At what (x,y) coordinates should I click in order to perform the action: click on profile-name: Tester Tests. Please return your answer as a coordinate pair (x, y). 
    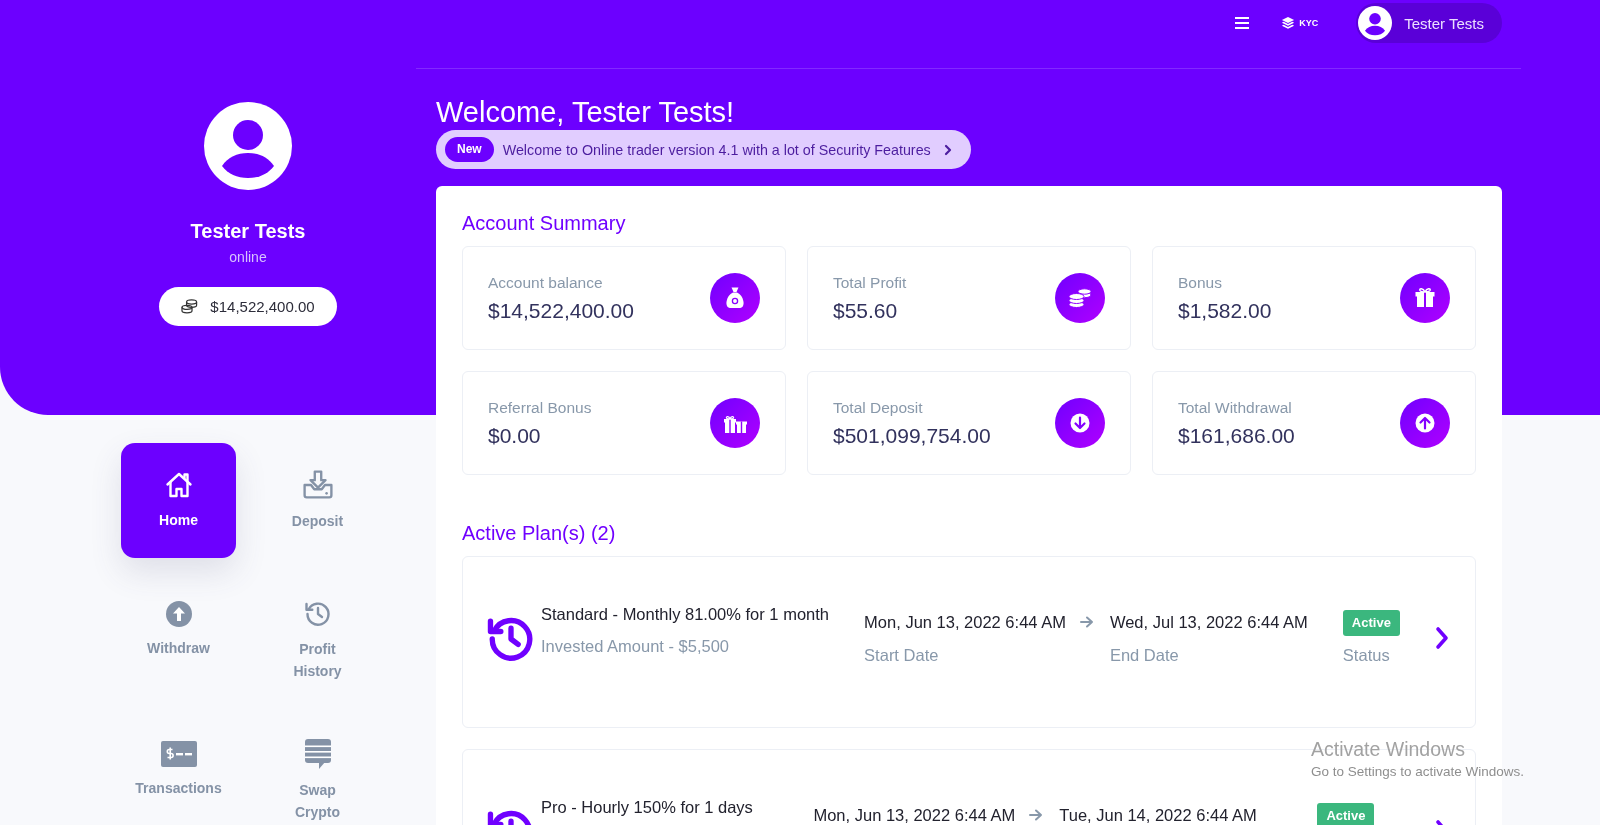
    Looking at the image, I should click on (248, 231).